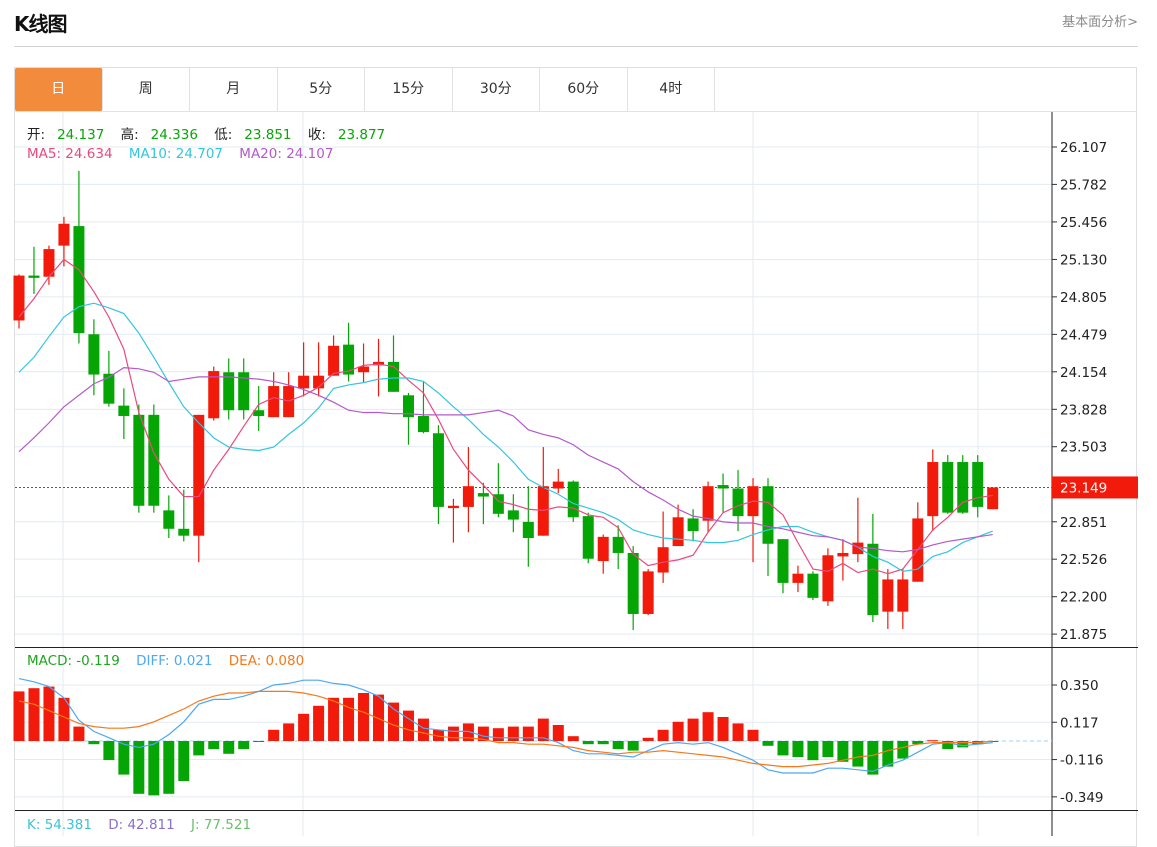 The height and width of the screenshot is (847, 1157). I want to click on macd-legend: MACD: -0.119 DIFF: 0.021 DEA: 0.080, so click(171, 661).